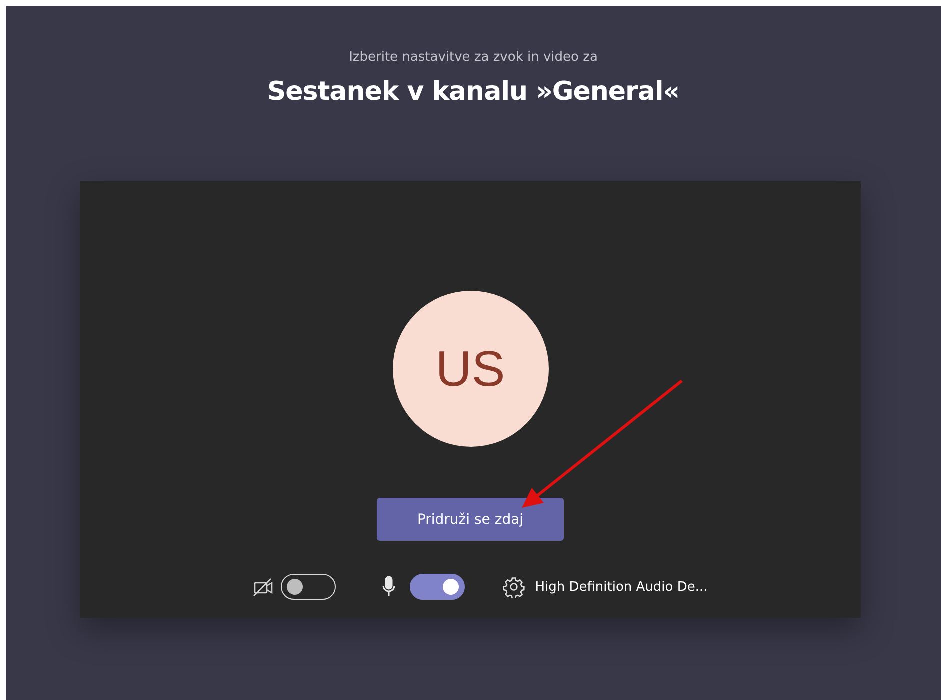  Describe the element at coordinates (470, 369) in the screenshot. I see `user-avatar: US` at that location.